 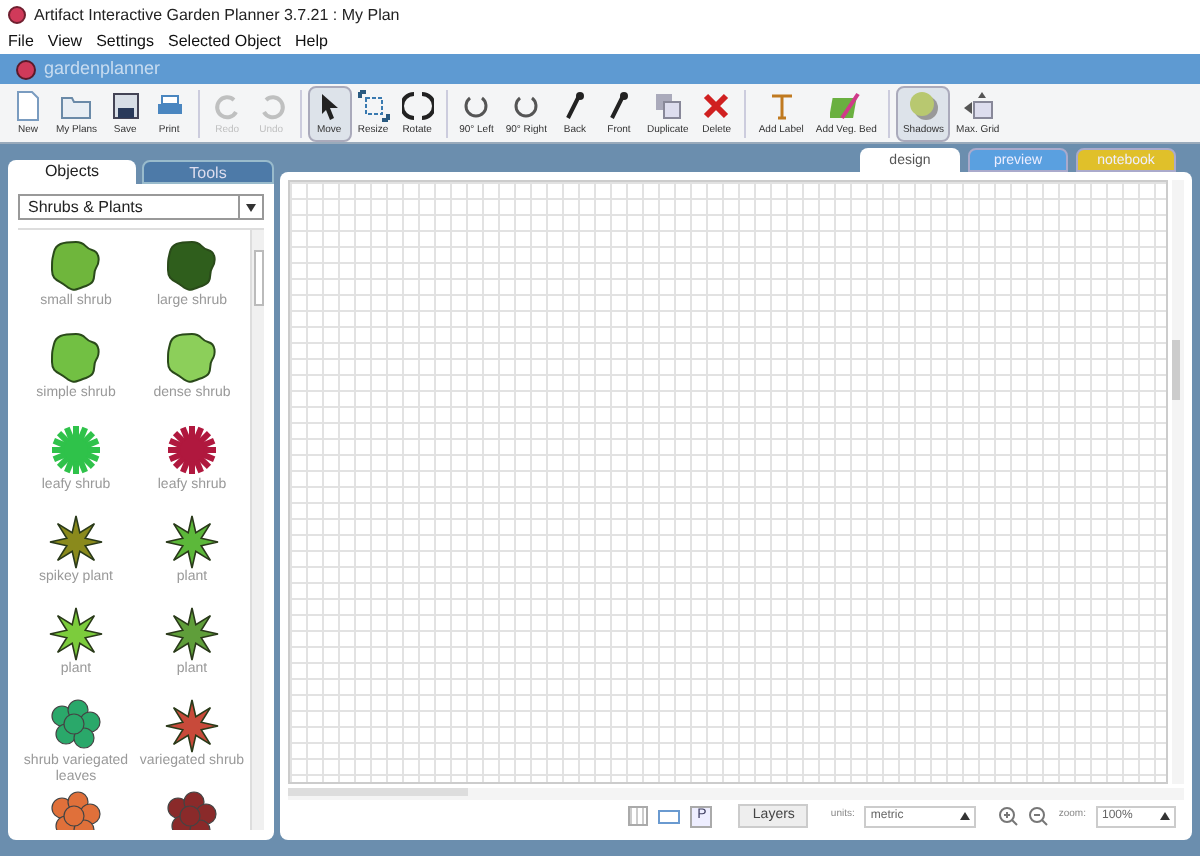 What do you see at coordinates (72, 172) in the screenshot?
I see `panel-tab: Objects` at bounding box center [72, 172].